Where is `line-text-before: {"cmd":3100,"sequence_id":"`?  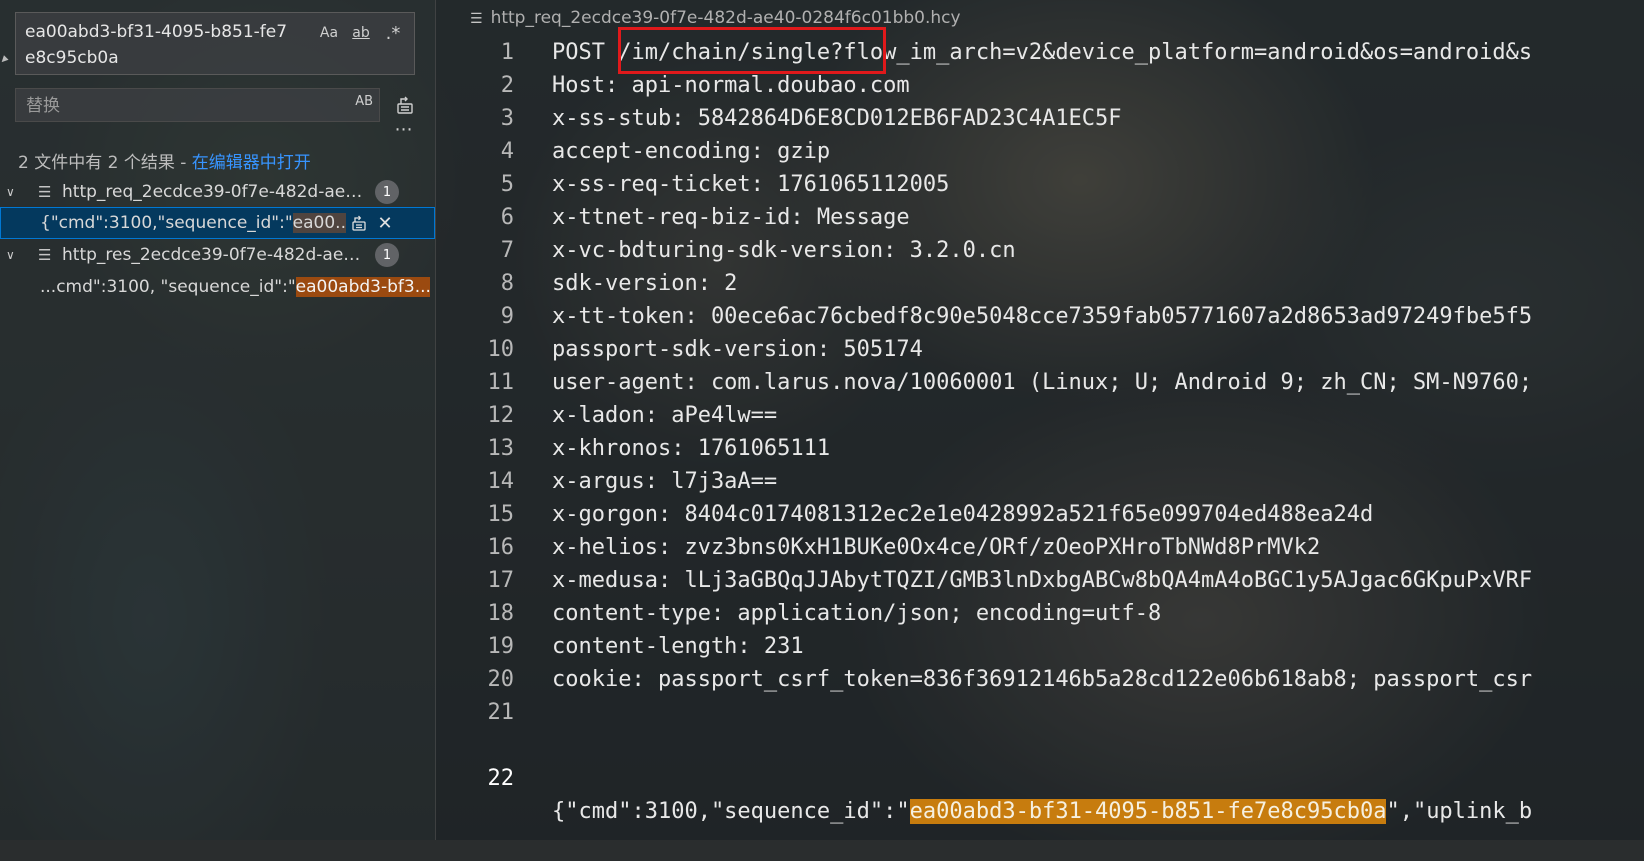 line-text-before: {"cmd":3100,"sequence_id":" is located at coordinates (731, 811).